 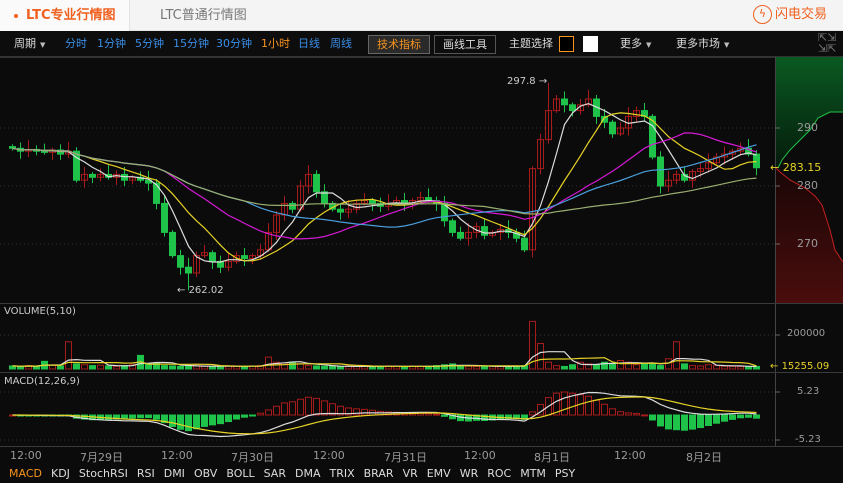 What do you see at coordinates (240, 473) in the screenshot?
I see `indicator-boll: BOLL` at bounding box center [240, 473].